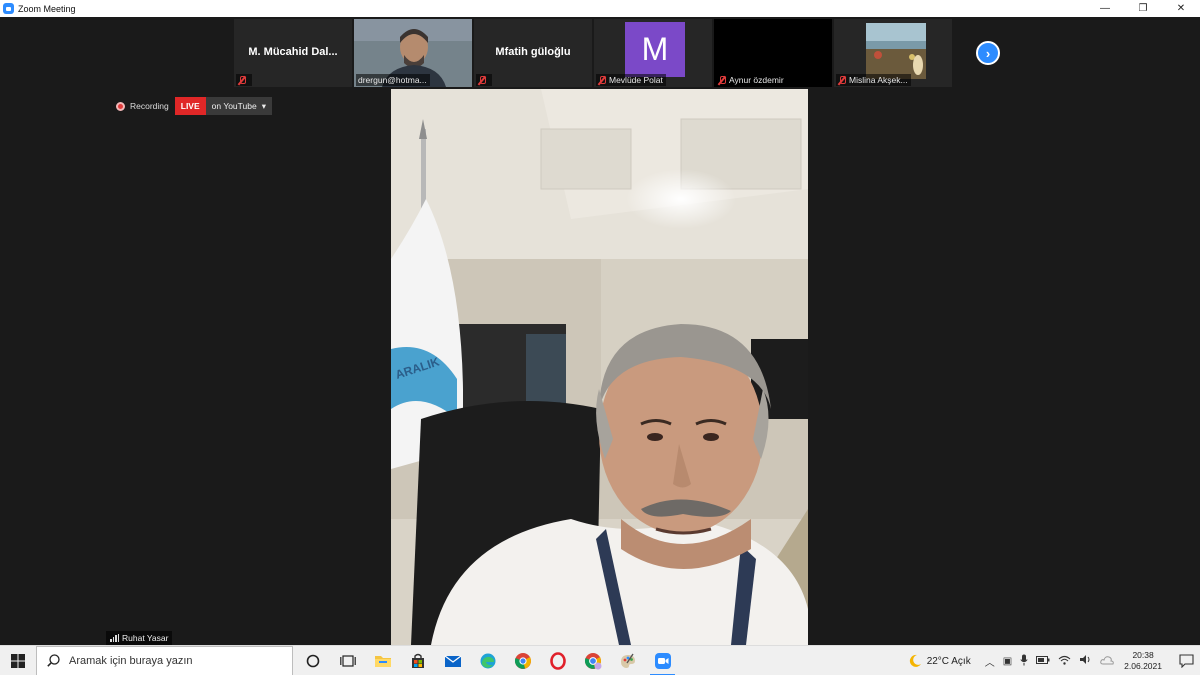 The height and width of the screenshot is (675, 1200). I want to click on cloud-icon, so click(1107, 661).